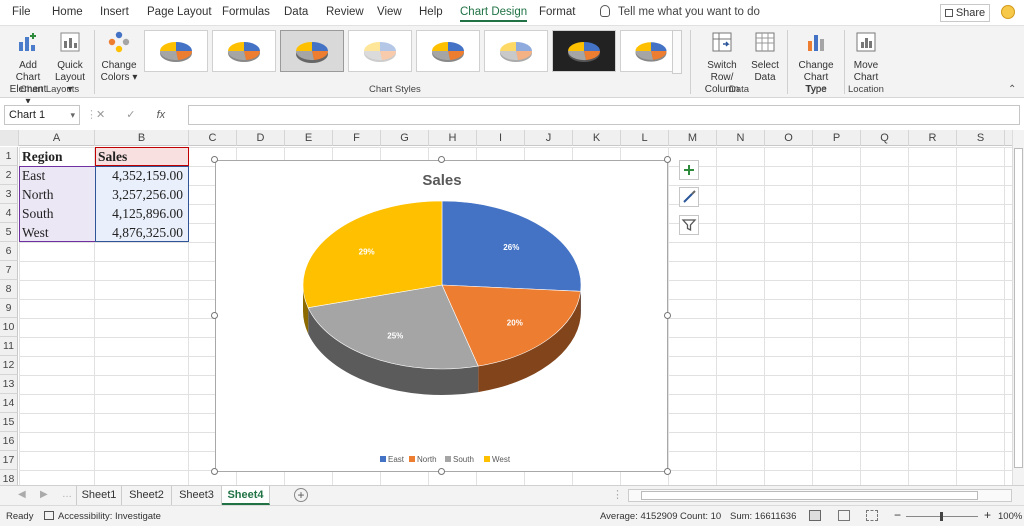 The image size is (1024, 526). What do you see at coordinates (9, 175) in the screenshot?
I see `row-header: 2` at bounding box center [9, 175].